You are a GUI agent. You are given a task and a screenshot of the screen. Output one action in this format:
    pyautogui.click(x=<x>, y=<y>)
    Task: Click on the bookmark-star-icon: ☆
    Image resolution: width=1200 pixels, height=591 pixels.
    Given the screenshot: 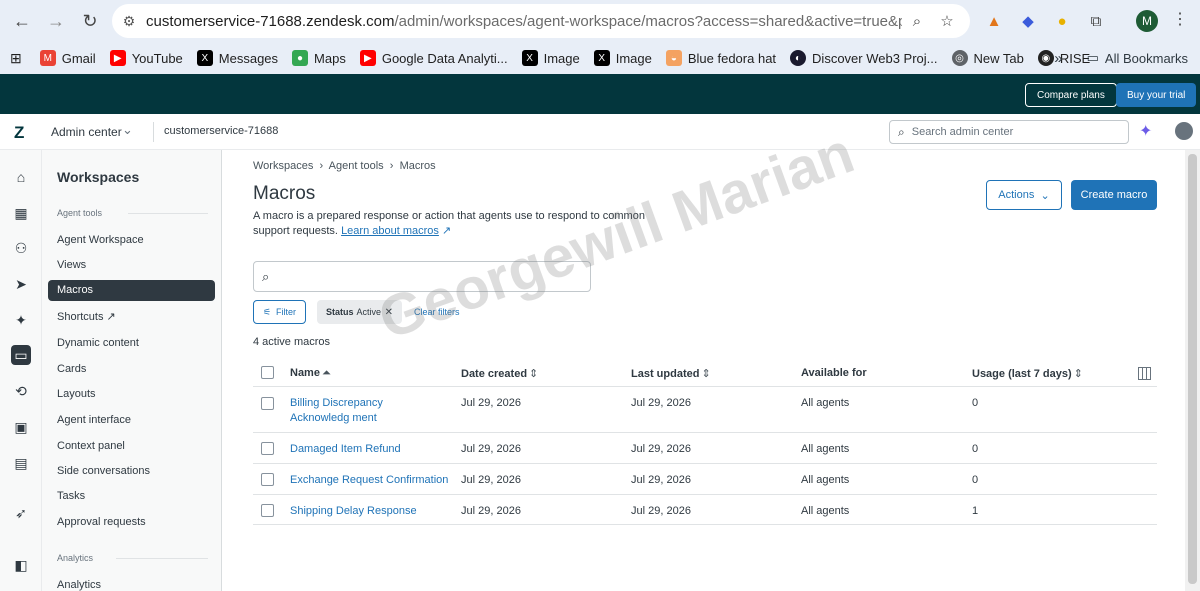 What is the action you would take?
    pyautogui.click(x=947, y=21)
    